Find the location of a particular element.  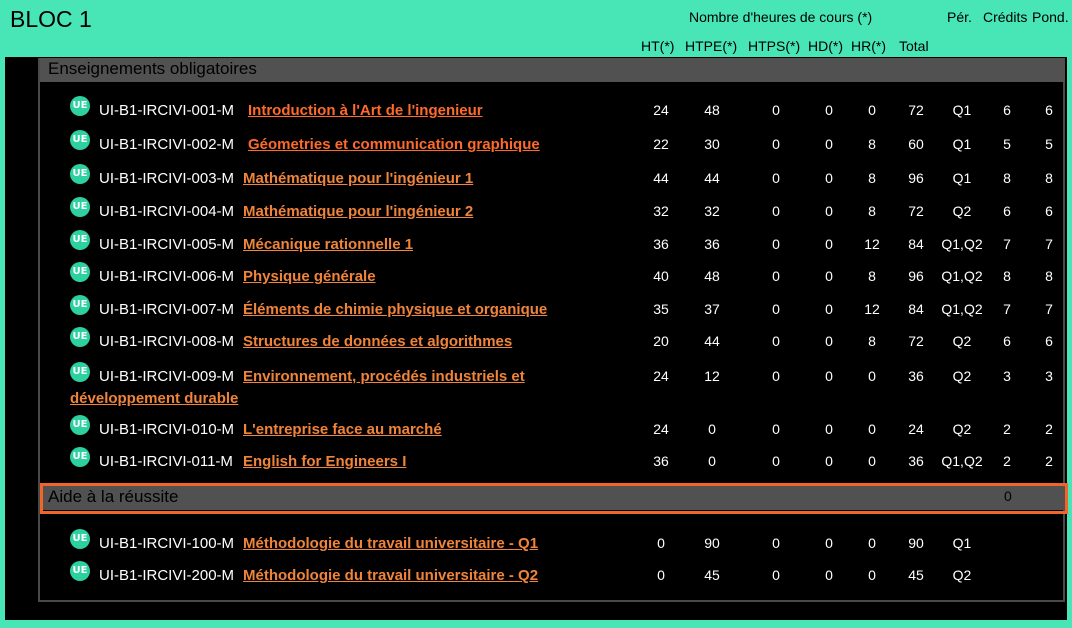

cell-ht: 32 is located at coordinates (661, 211).